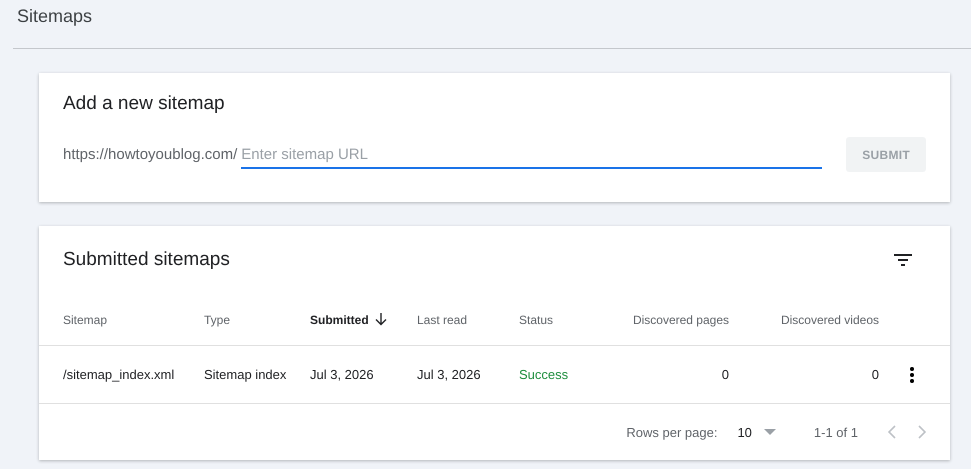 Image resolution: width=971 pixels, height=469 pixels. What do you see at coordinates (150, 154) in the screenshot?
I see `url-prefix: https://howtoyoublog.com/` at bounding box center [150, 154].